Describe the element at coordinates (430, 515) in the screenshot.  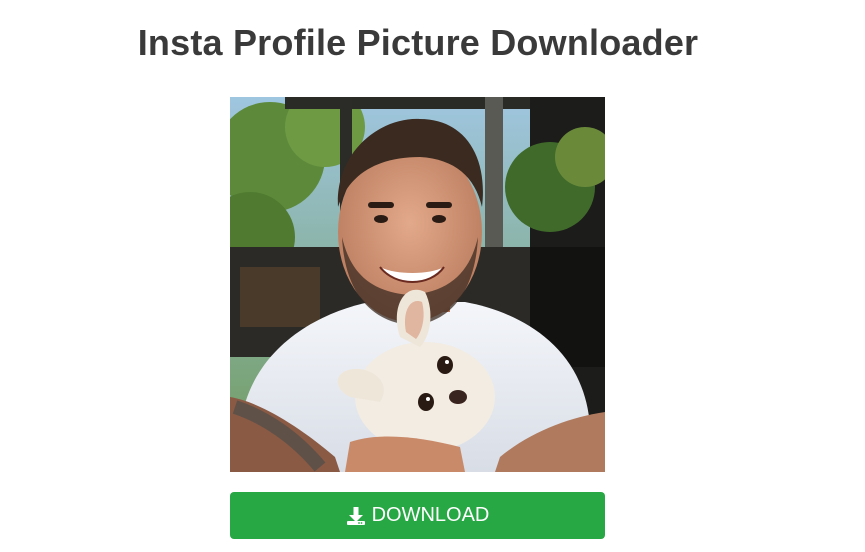
I see `download-label: DOWNLOAD` at that location.